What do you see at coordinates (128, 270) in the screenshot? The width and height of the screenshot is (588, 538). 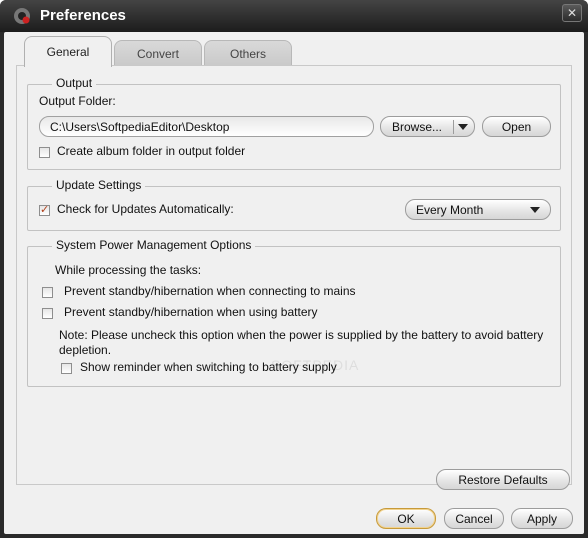 I see `while-processing-label: While processing the tasks:` at bounding box center [128, 270].